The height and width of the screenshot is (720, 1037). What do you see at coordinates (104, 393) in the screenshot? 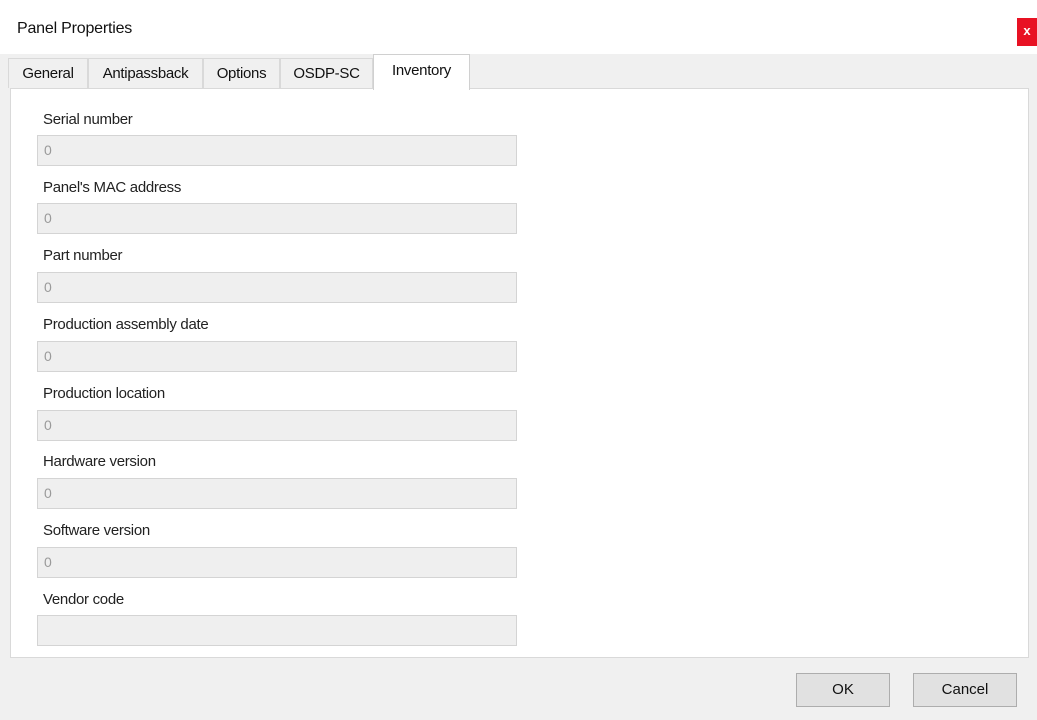
I see `production-location-label: Production location` at bounding box center [104, 393].